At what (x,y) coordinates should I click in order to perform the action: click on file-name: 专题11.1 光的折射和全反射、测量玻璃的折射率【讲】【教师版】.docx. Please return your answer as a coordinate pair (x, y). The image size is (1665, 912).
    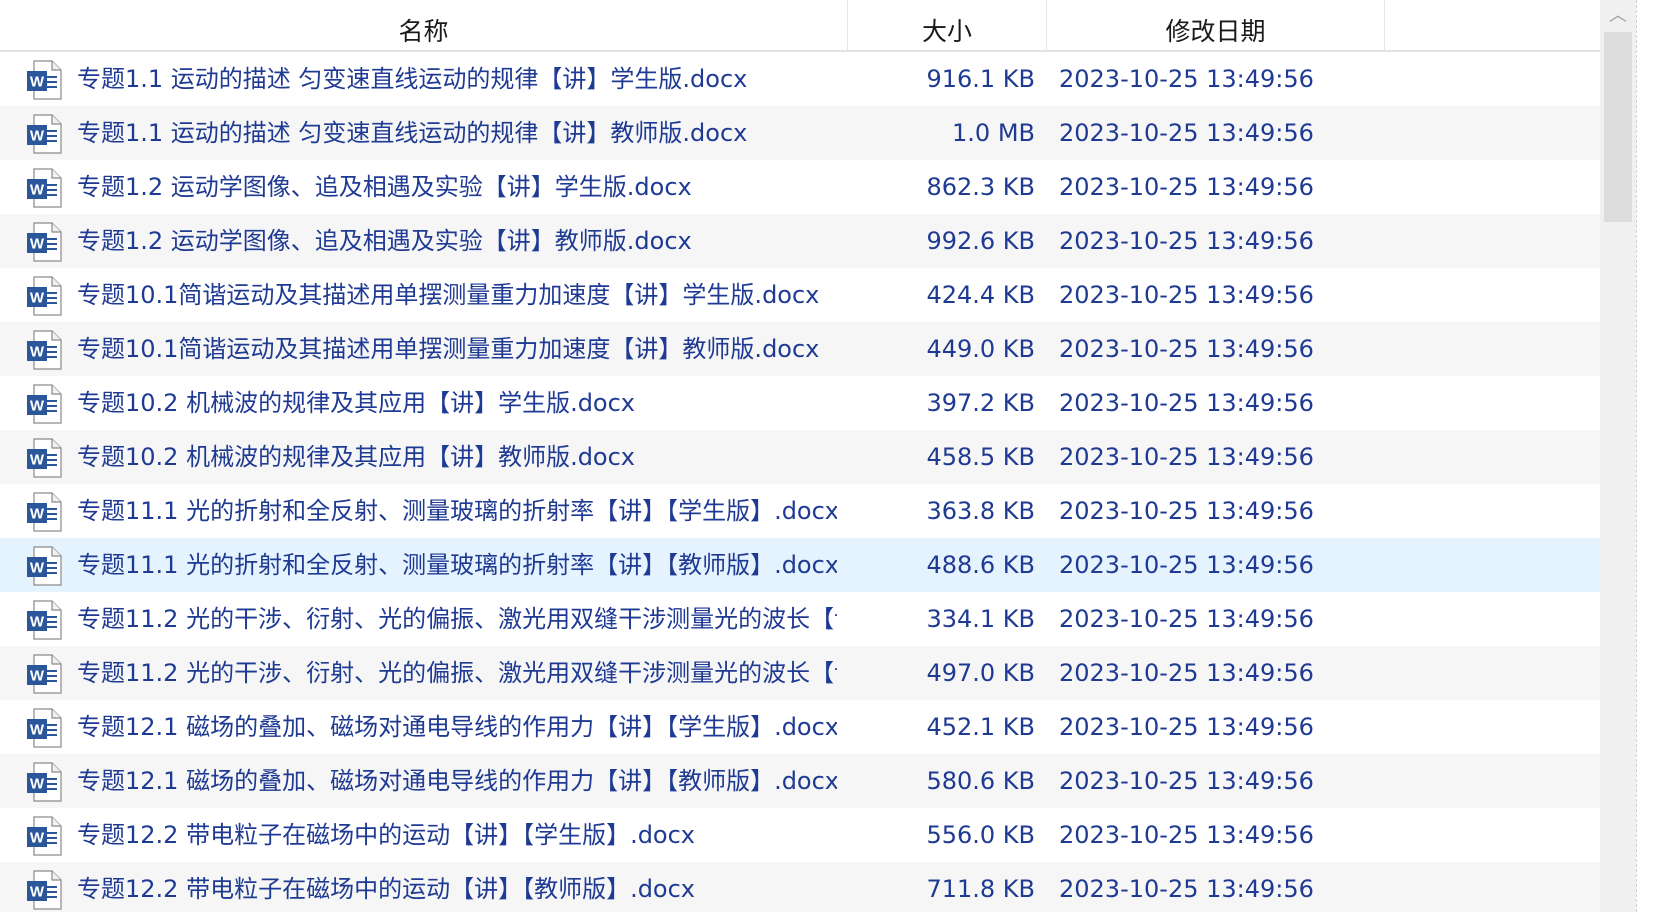
    Looking at the image, I should click on (457, 565).